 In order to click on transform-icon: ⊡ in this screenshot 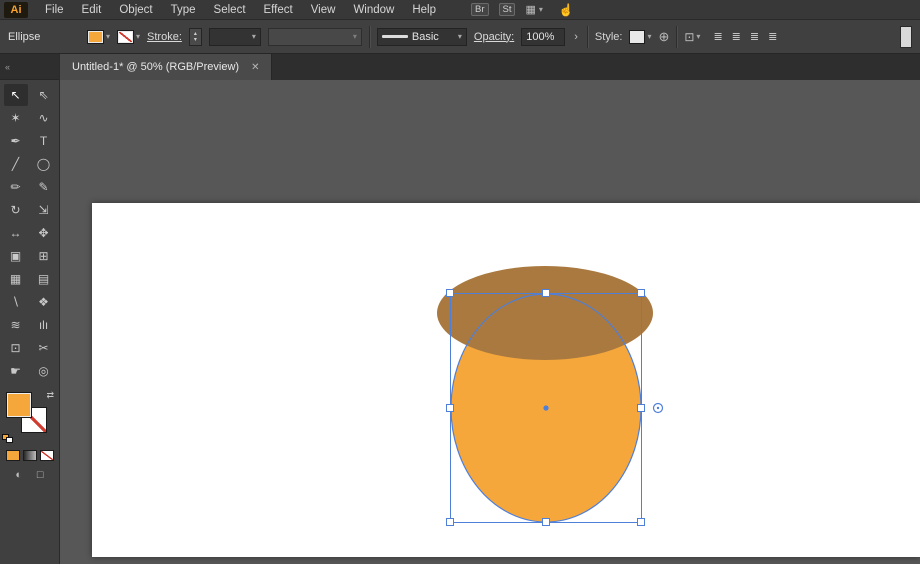, I will do `click(689, 36)`.